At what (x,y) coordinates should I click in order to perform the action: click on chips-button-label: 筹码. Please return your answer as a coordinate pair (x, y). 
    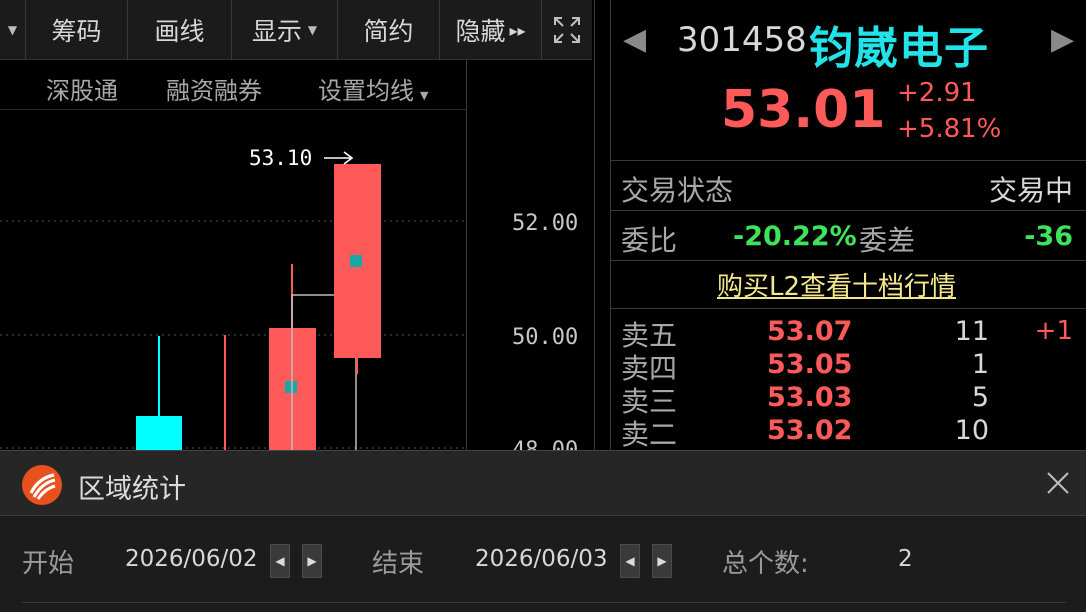
    Looking at the image, I should click on (76, 31).